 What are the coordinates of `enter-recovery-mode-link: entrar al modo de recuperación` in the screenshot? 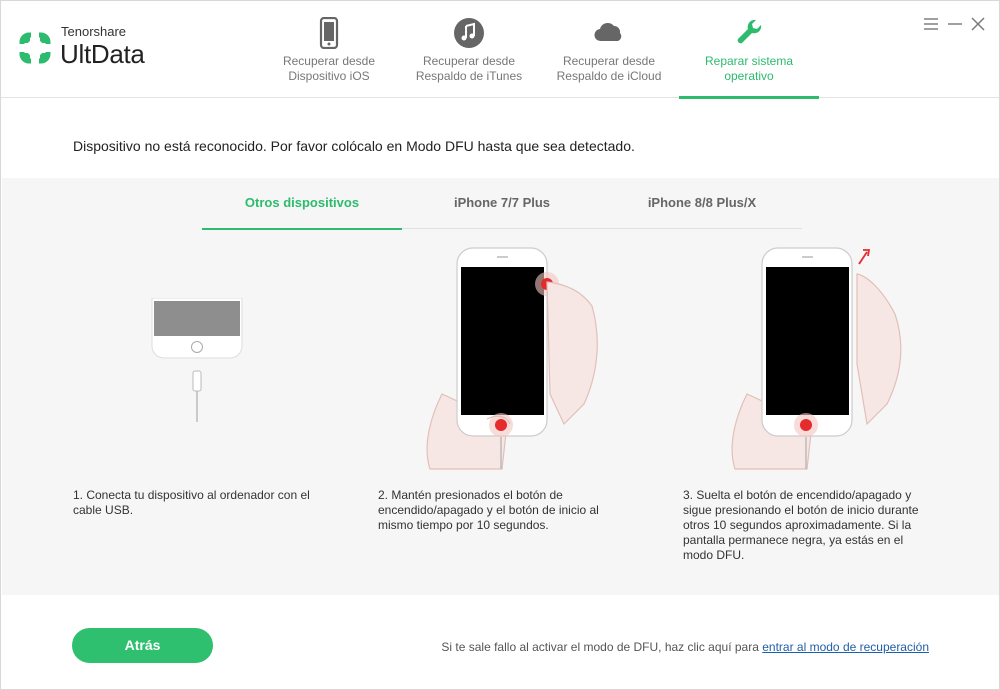 It's located at (845, 647).